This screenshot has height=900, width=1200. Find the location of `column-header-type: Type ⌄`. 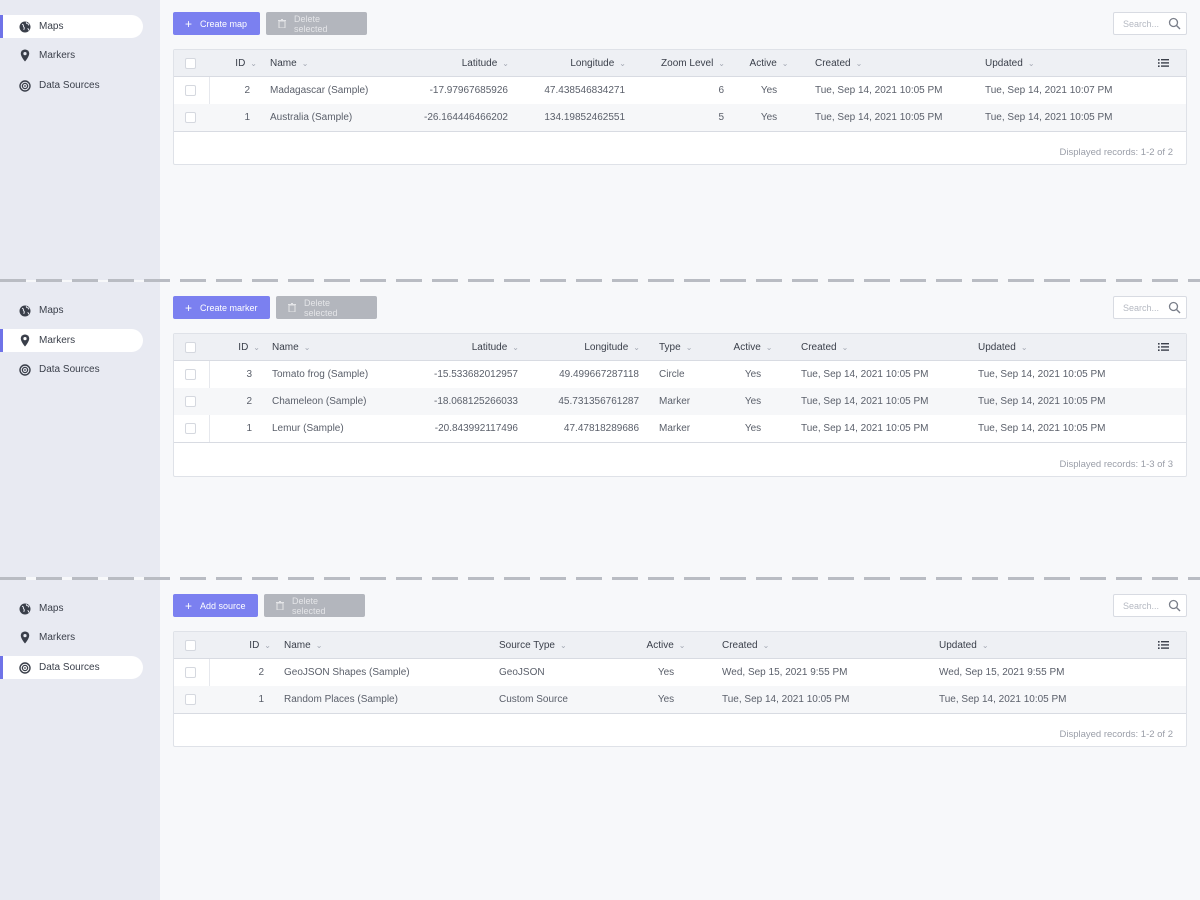

column-header-type: Type ⌄ is located at coordinates (675, 347).